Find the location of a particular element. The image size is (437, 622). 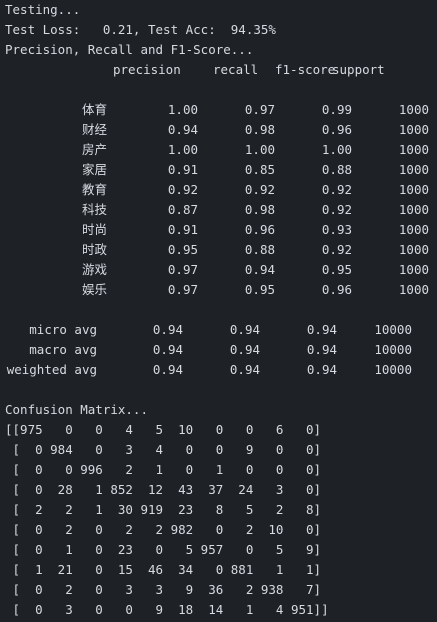

confusion-matrix-row: [ 0 984 0 3 4 0 0 9 0 0] is located at coordinates (163, 449).